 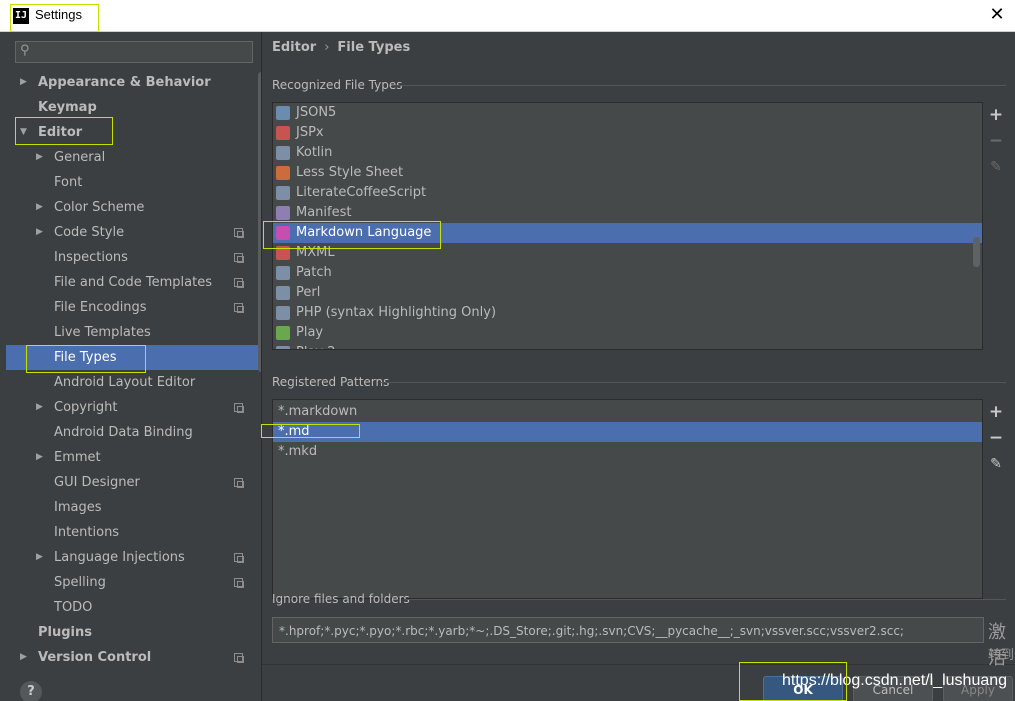 I want to click on add-file-type-button: +, so click(x=996, y=115).